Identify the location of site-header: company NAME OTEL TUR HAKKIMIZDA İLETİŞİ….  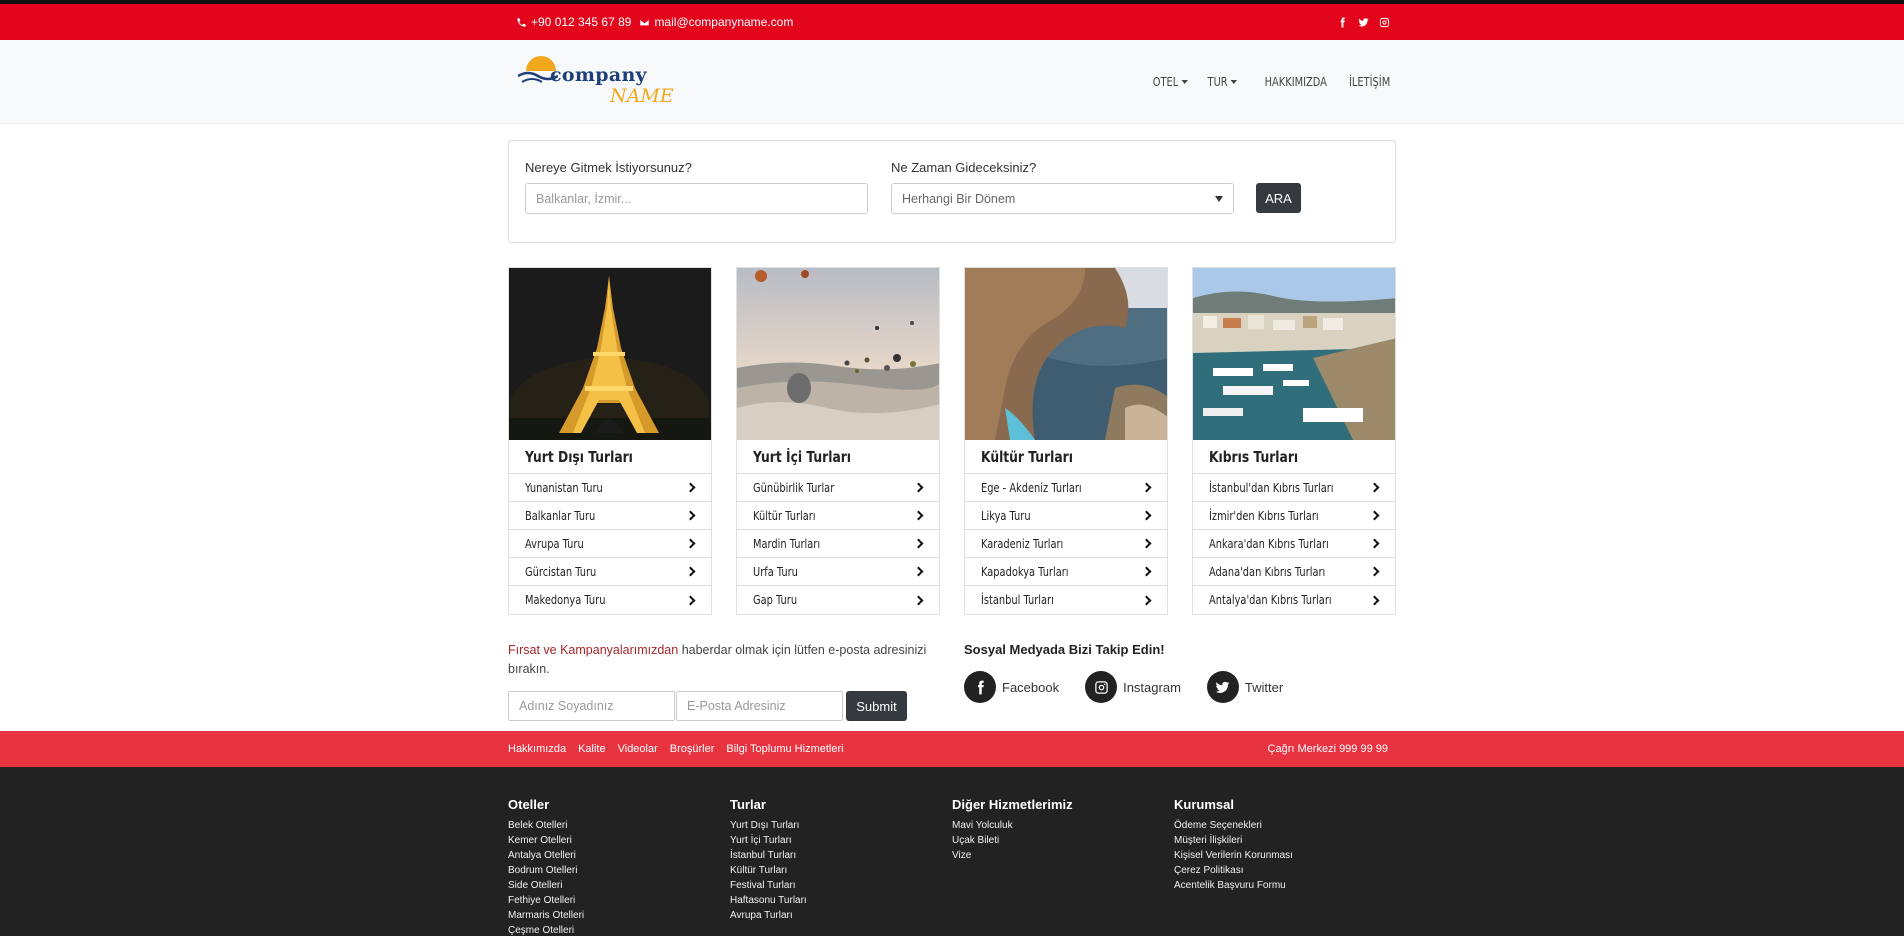
(952, 82).